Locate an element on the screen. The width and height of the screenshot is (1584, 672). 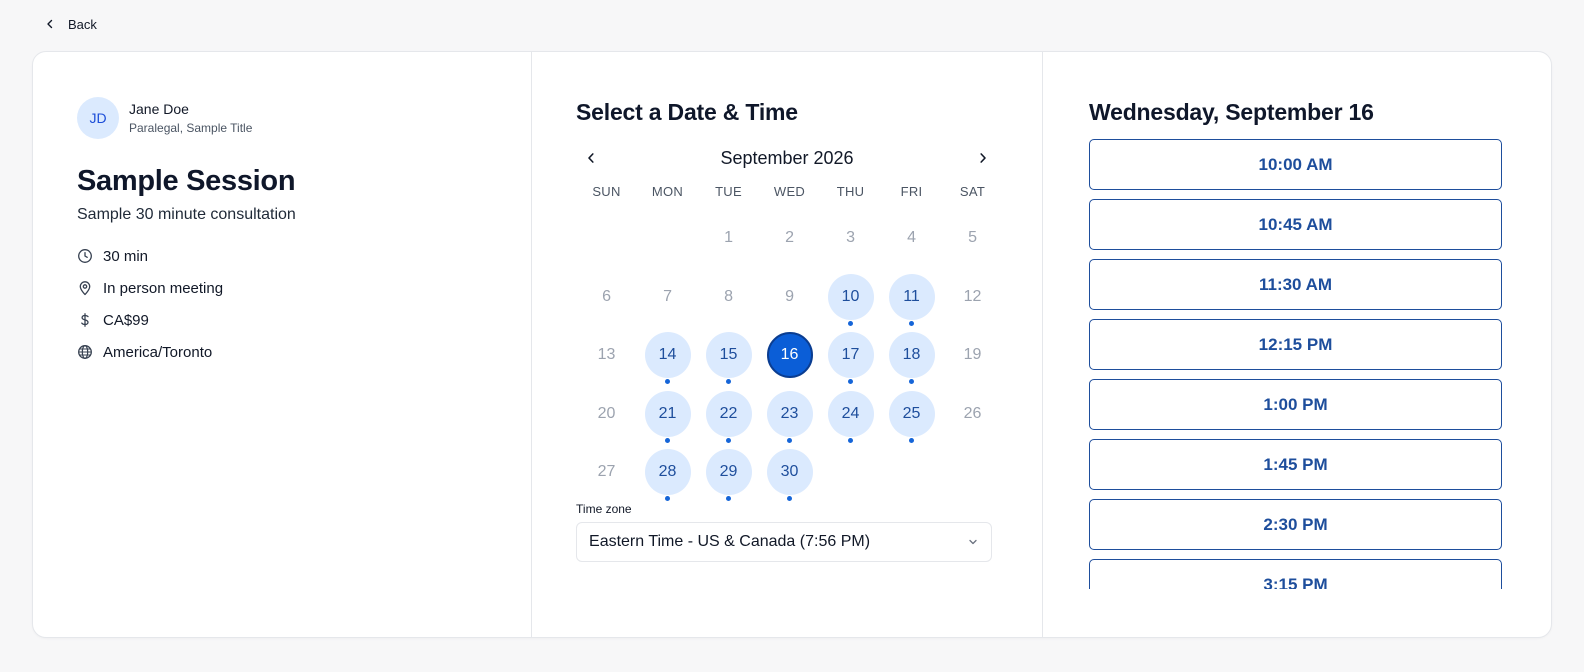
dollar-icon is located at coordinates (85, 320).